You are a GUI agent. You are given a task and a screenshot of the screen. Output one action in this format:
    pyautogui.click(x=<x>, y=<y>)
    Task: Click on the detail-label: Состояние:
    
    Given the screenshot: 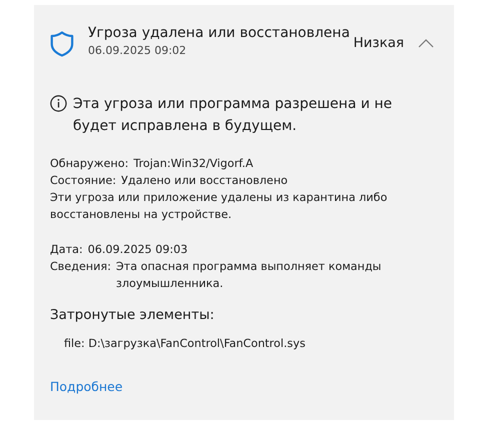 What is the action you would take?
    pyautogui.click(x=83, y=181)
    